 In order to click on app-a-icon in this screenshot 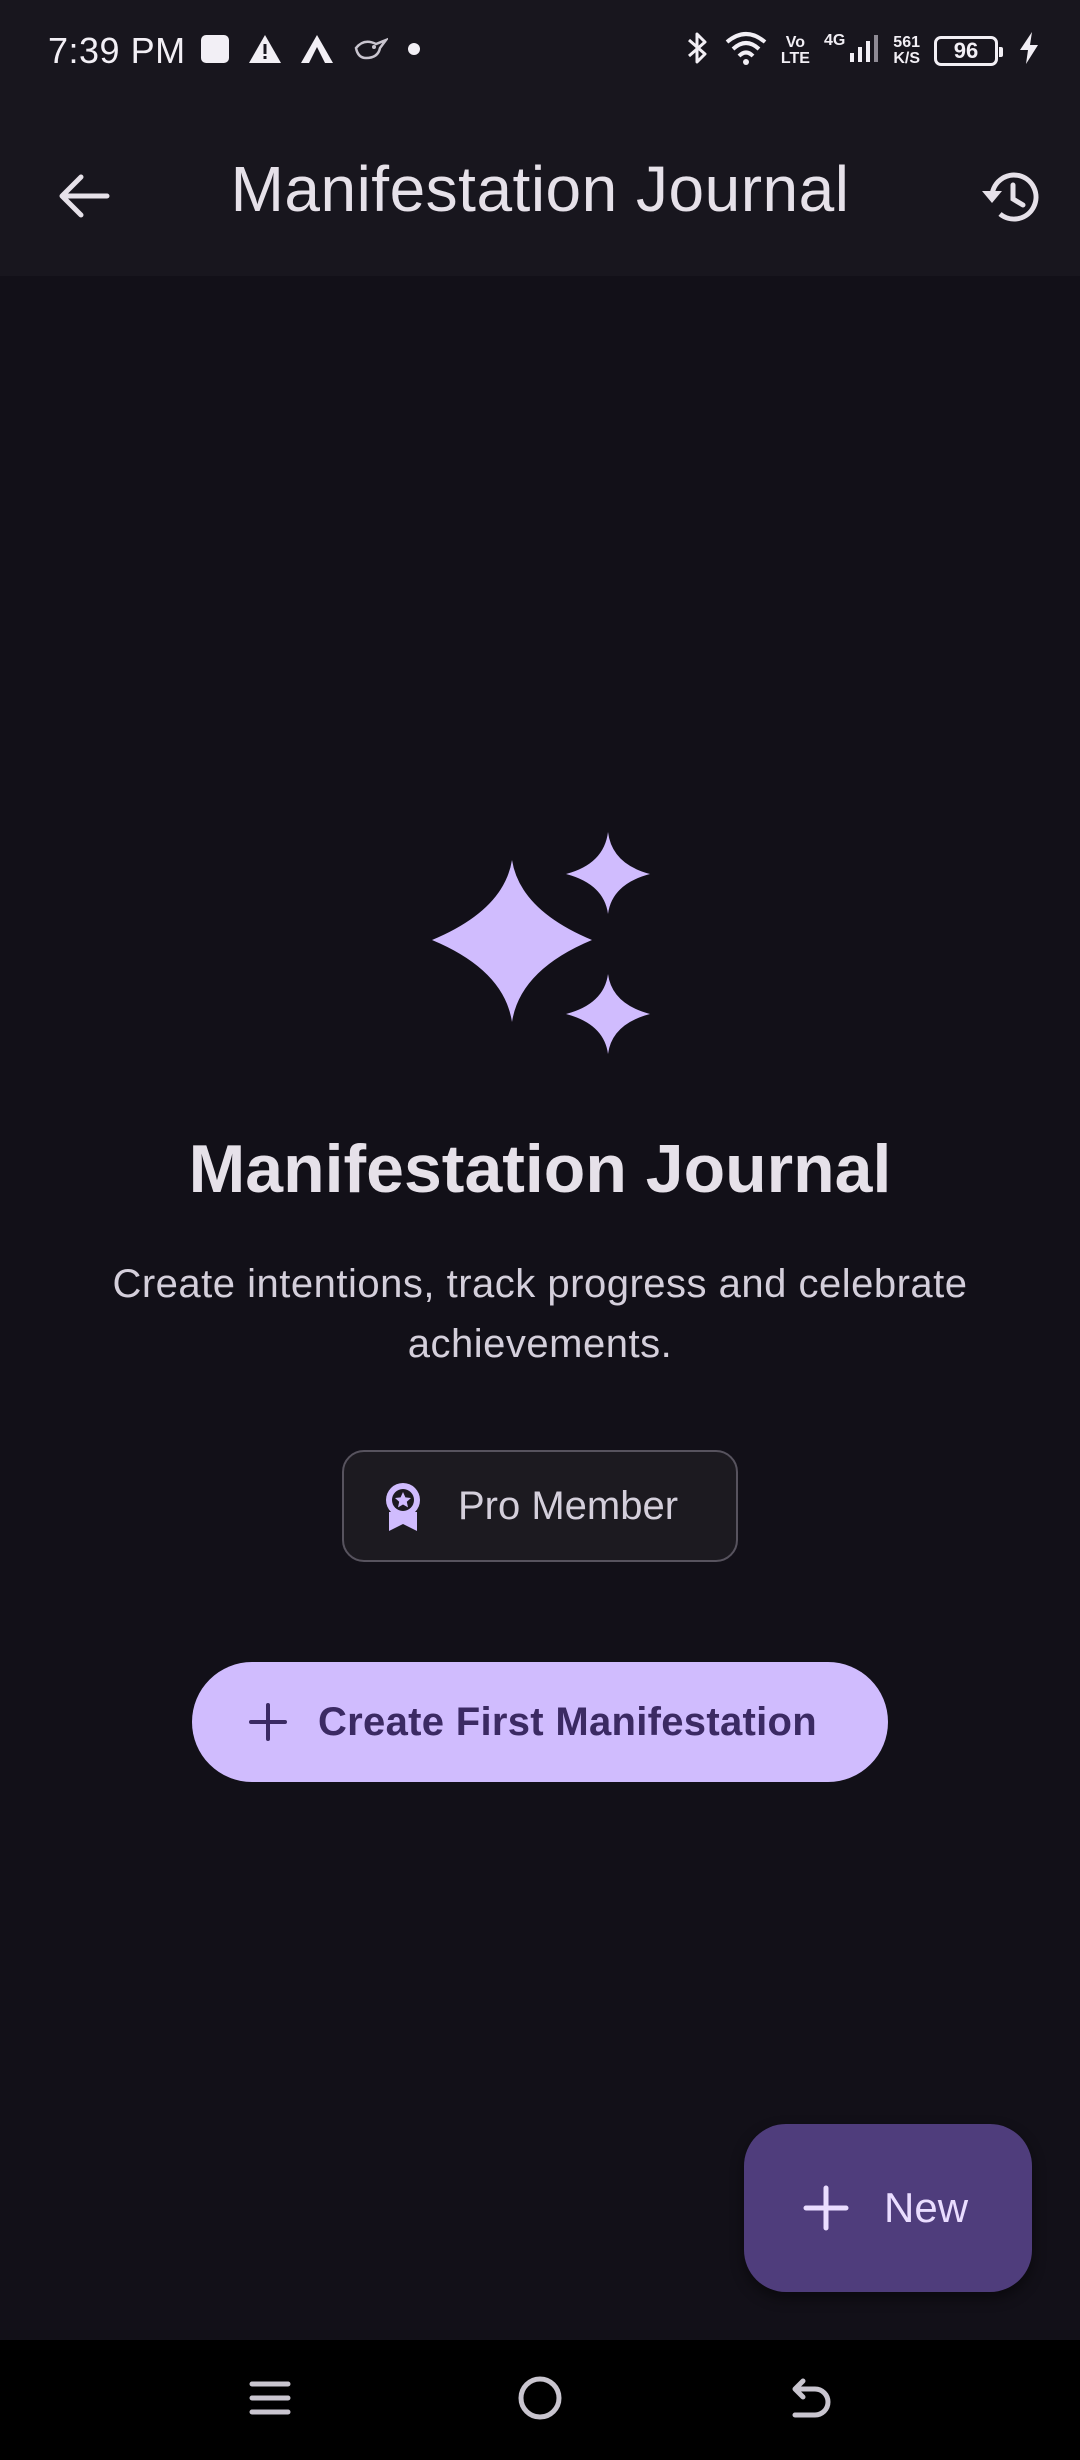, I will do `click(317, 51)`.